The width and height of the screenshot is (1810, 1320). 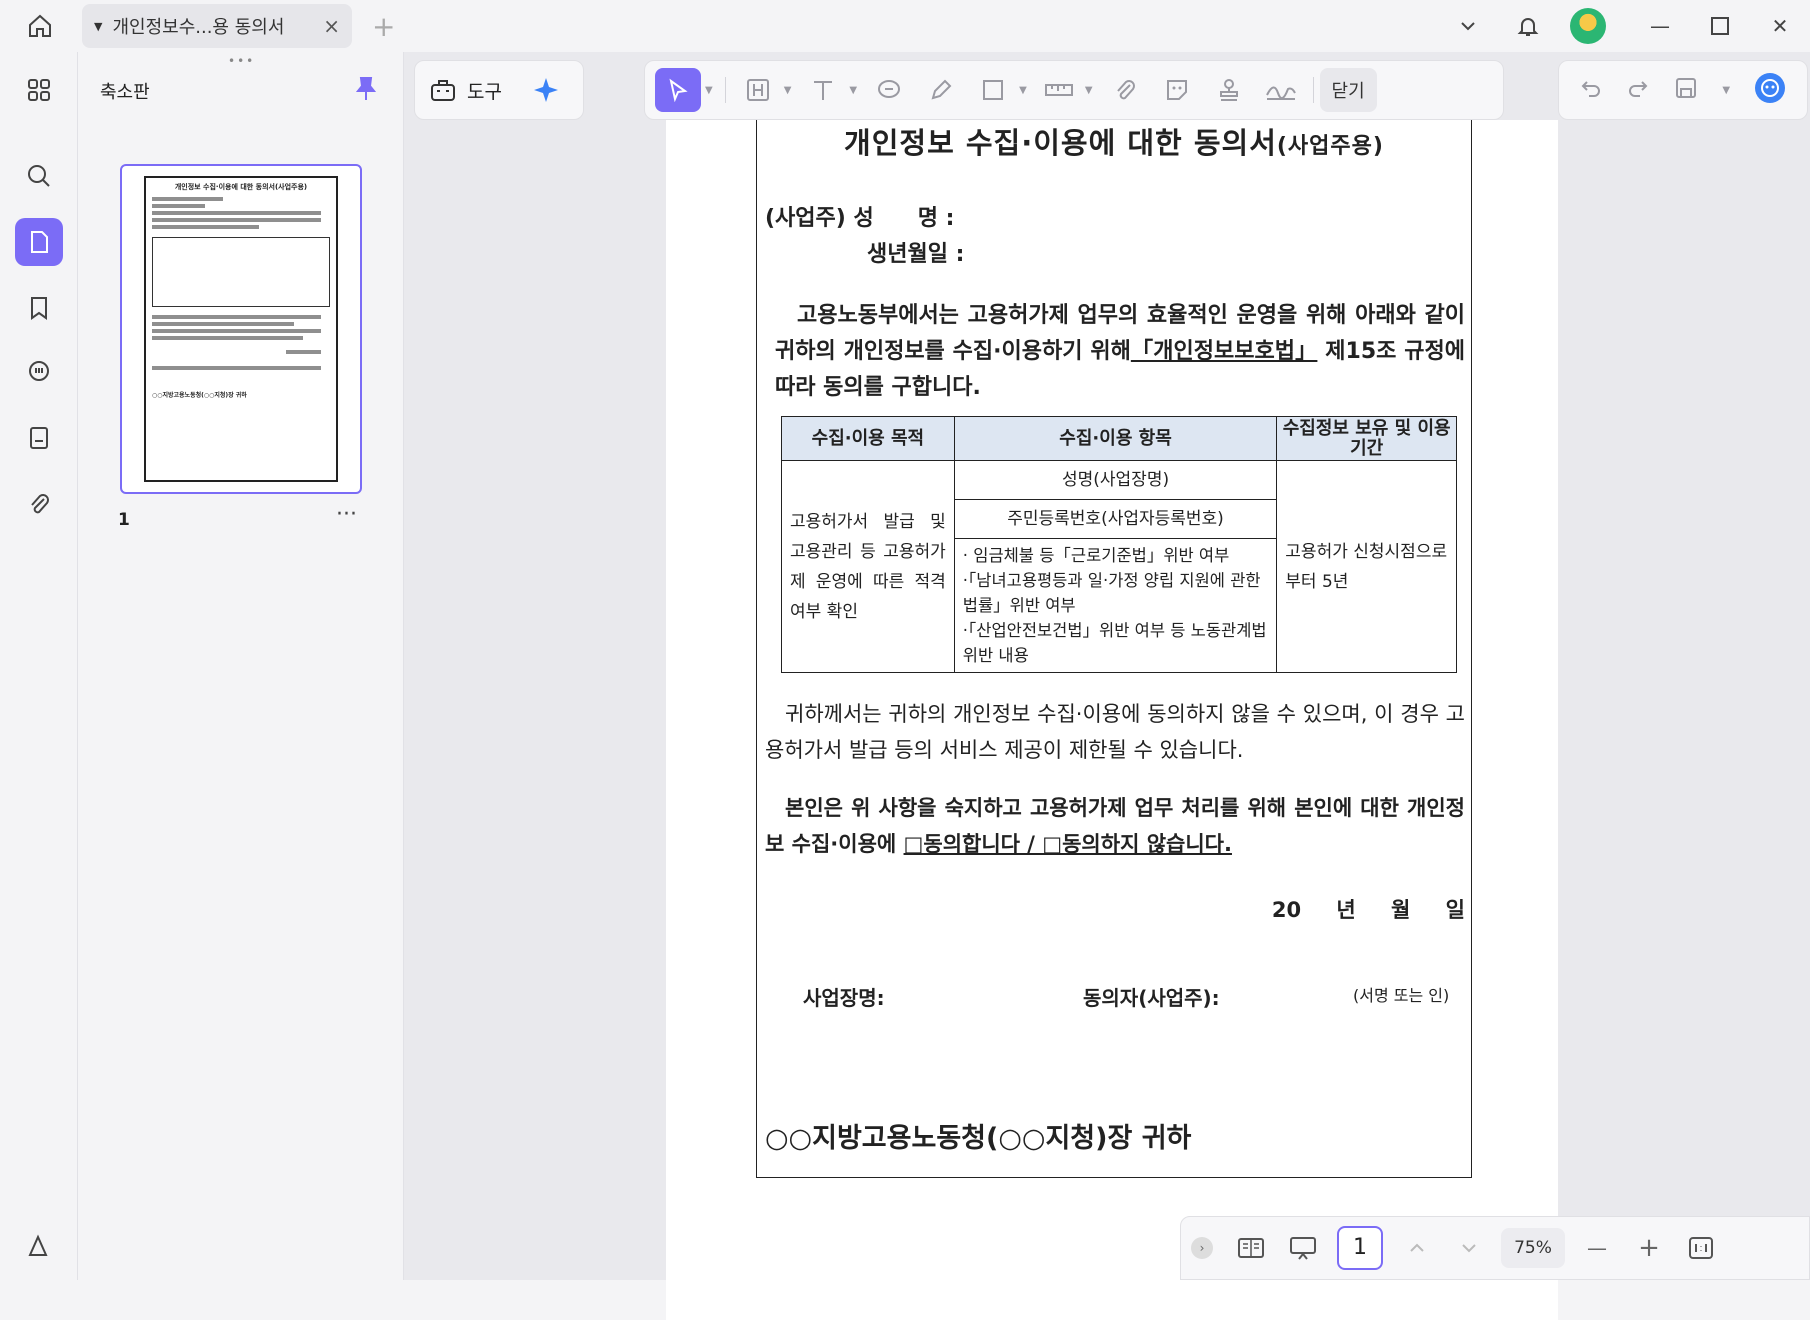 I want to click on collapse-bar-icon: ›, so click(x=1202, y=1248).